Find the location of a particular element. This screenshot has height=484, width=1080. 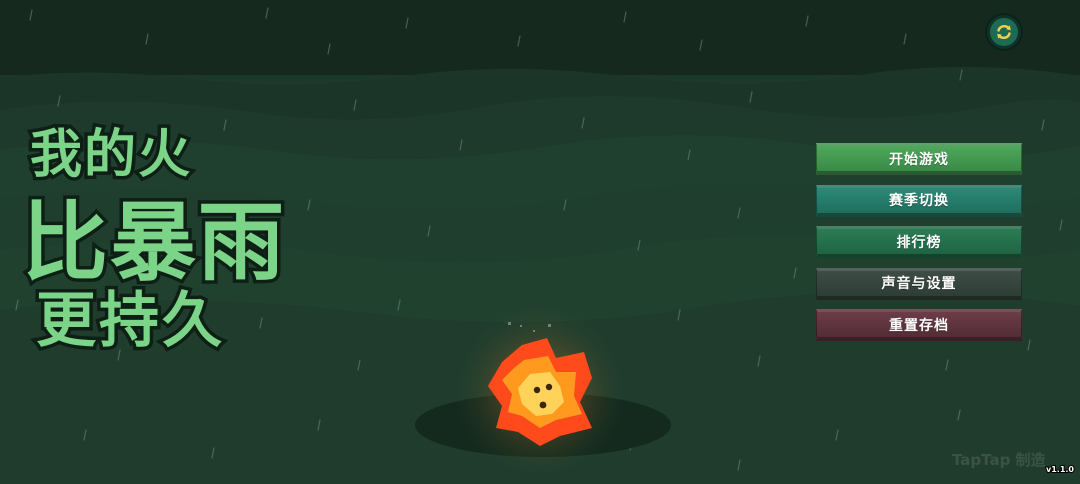

leaderboard-button: 排行榜 is located at coordinates (919, 242).